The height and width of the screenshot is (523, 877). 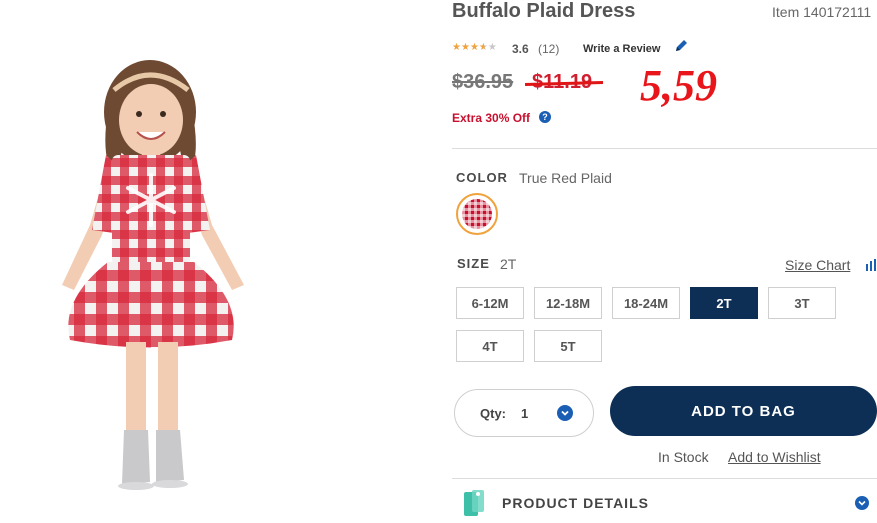 I want to click on extra-offer-text: Extra 30% Off, so click(x=491, y=118).